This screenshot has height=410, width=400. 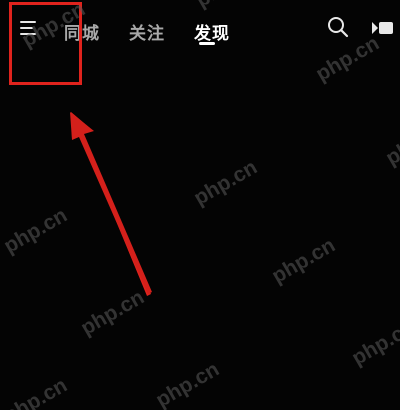 What do you see at coordinates (111, 204) in the screenshot?
I see `annotation-arrow` at bounding box center [111, 204].